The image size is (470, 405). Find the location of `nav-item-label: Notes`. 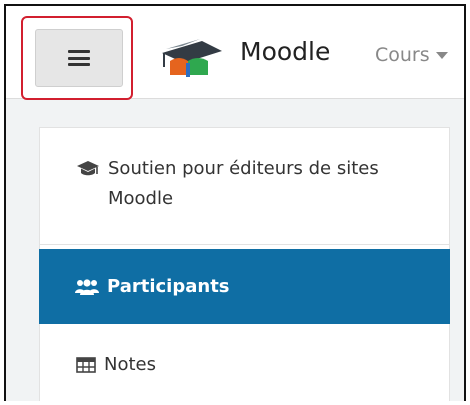

nav-item-label: Notes is located at coordinates (130, 364).